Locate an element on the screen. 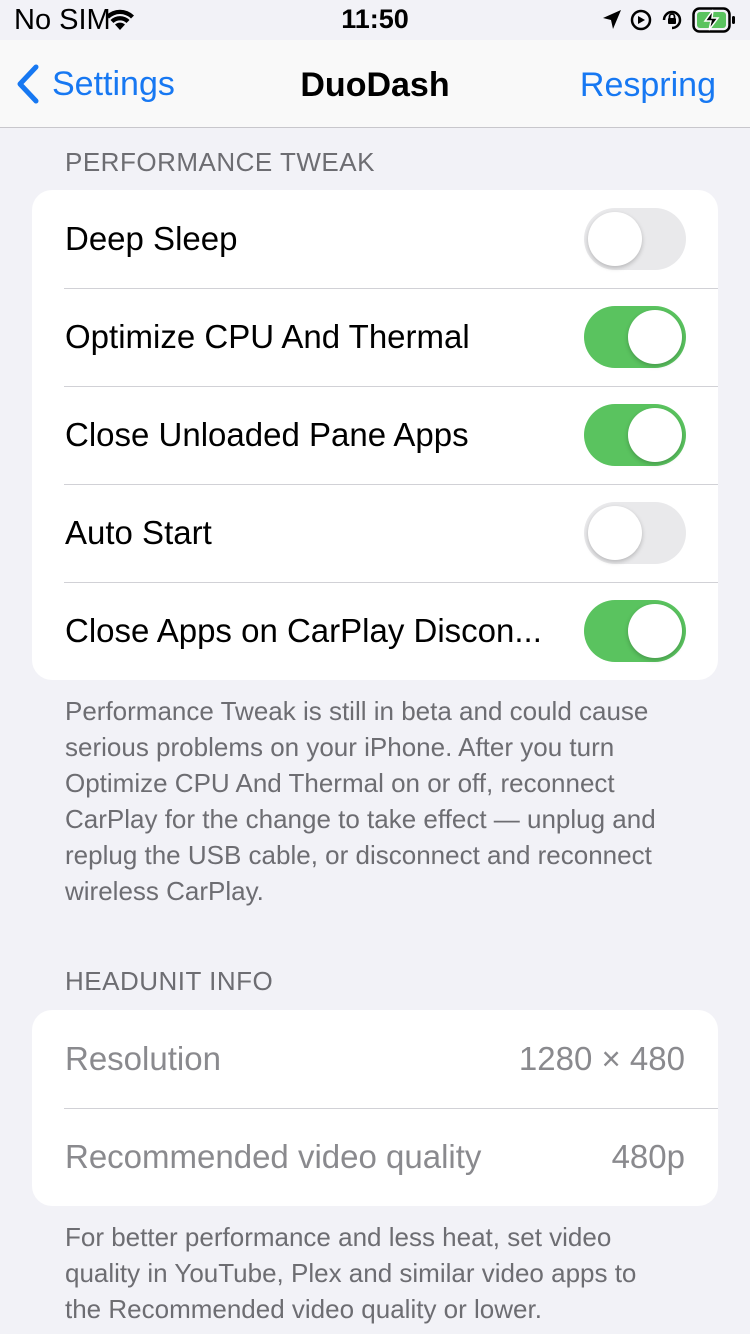 The width and height of the screenshot is (750, 1334). optimize-cpu-toggle is located at coordinates (635, 337).